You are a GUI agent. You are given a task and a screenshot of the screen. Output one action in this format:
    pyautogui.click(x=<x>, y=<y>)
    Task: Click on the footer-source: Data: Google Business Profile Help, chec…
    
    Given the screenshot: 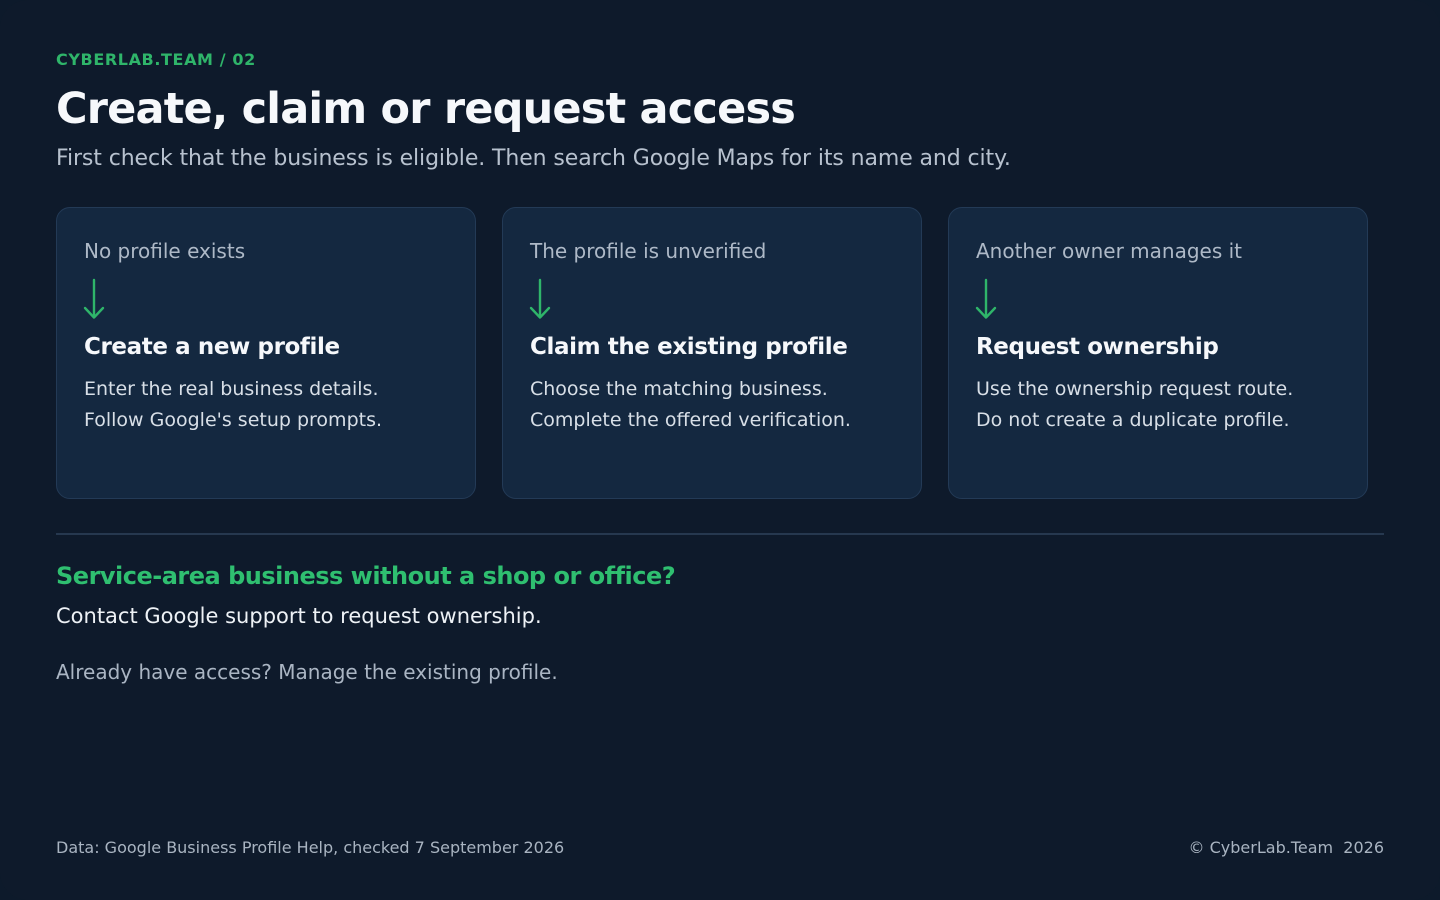 What is the action you would take?
    pyautogui.click(x=310, y=847)
    